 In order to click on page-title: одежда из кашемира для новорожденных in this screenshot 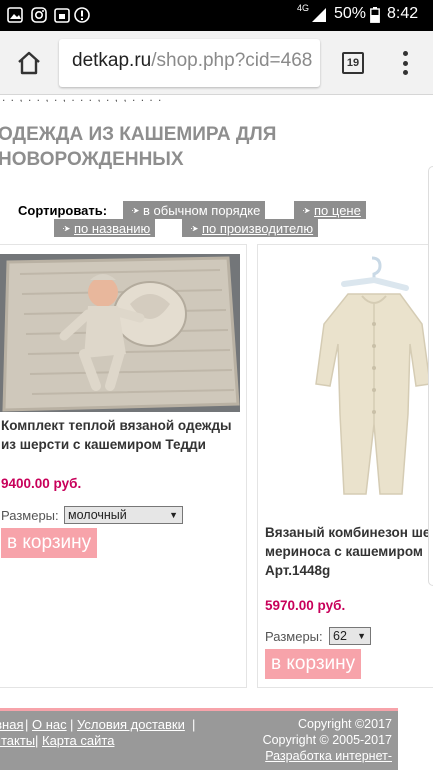, I will do `click(138, 147)`.